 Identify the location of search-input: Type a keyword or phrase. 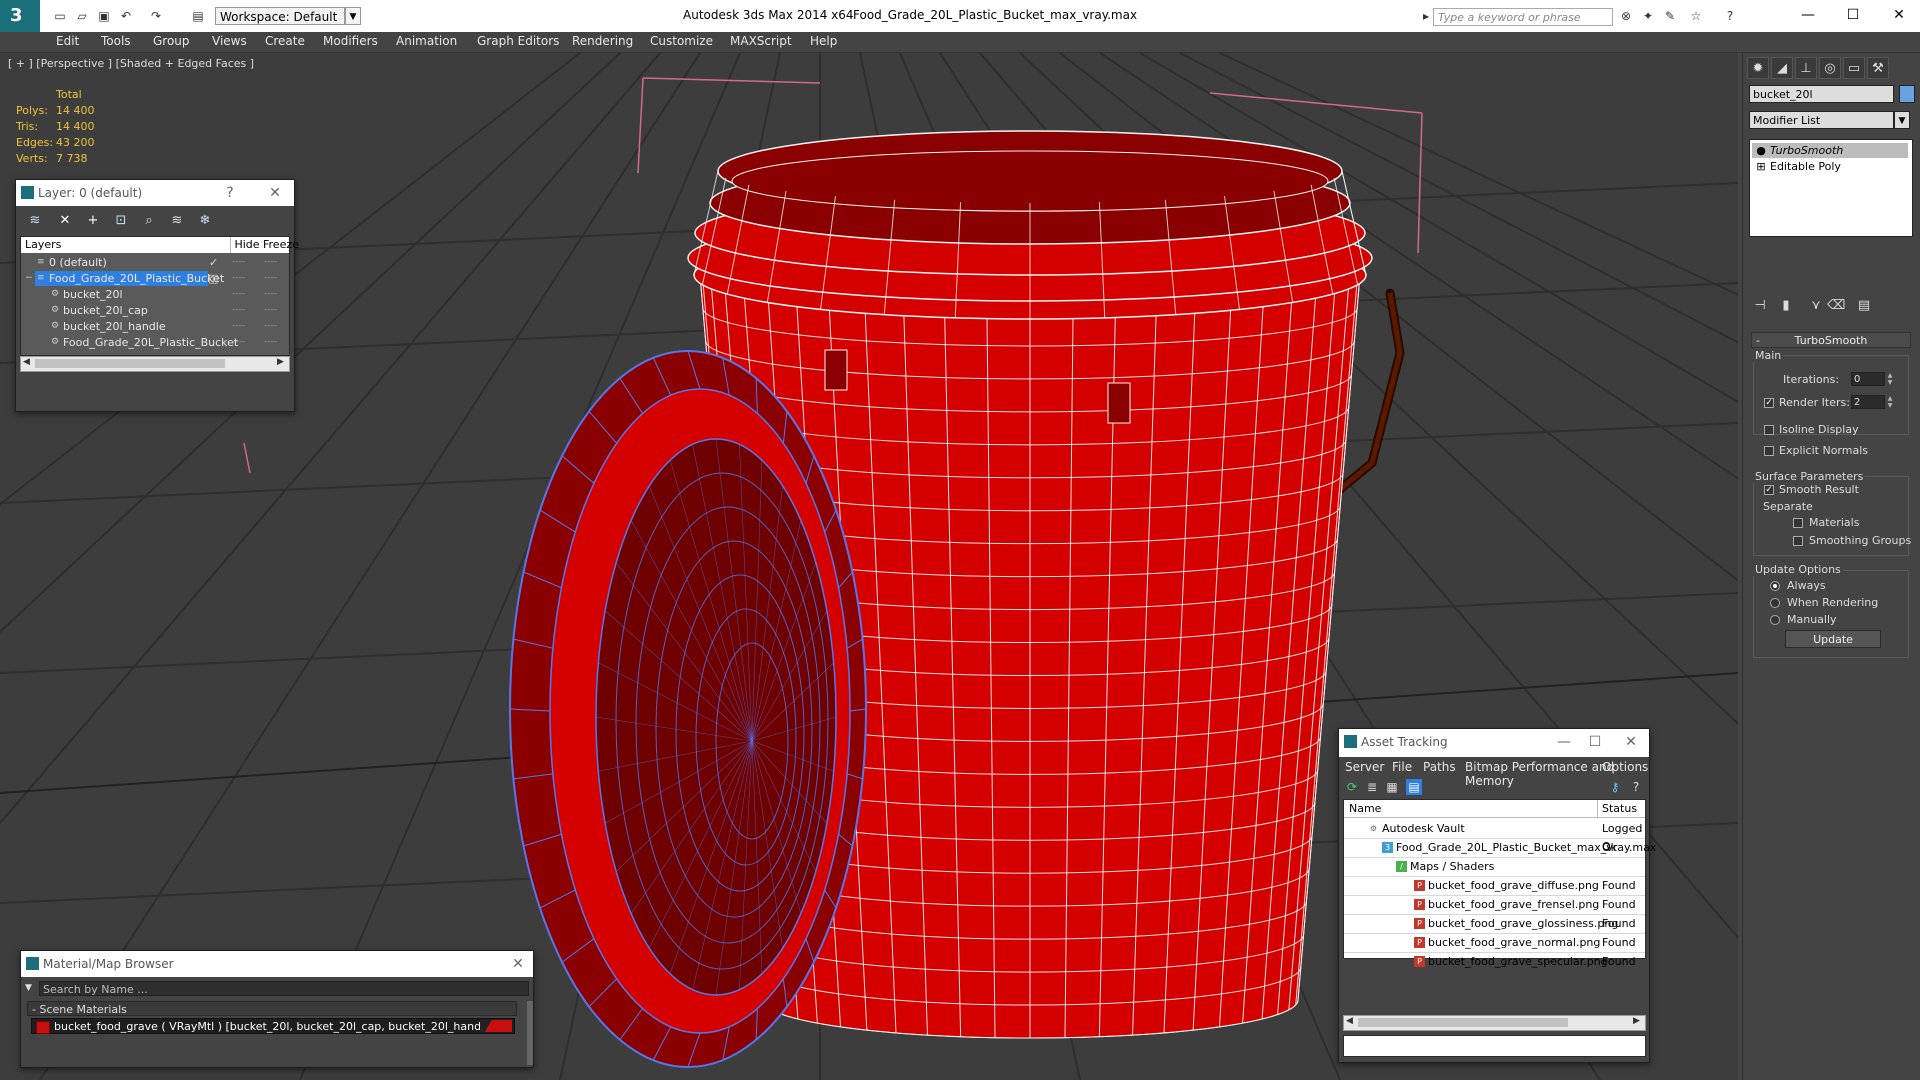
(1523, 17).